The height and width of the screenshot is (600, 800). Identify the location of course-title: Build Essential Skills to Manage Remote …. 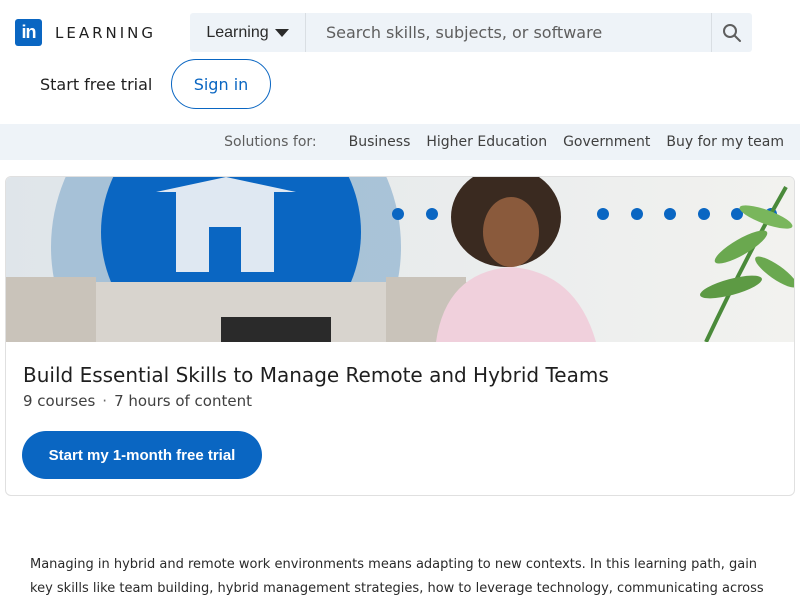
(316, 375).